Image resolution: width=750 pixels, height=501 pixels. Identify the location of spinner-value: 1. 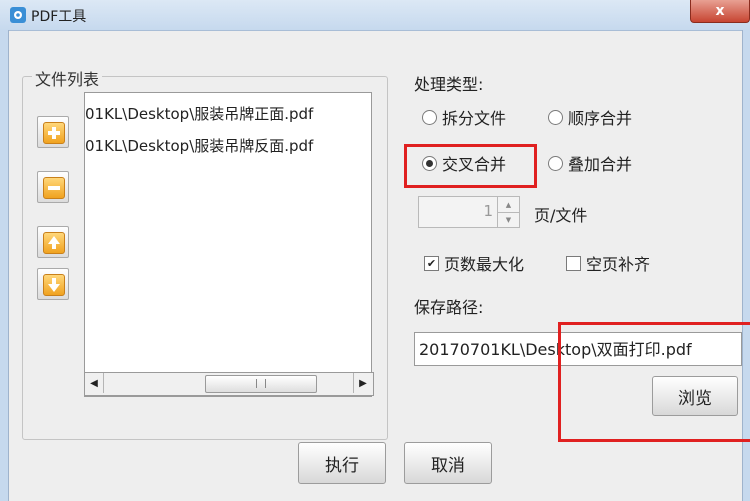
(456, 211).